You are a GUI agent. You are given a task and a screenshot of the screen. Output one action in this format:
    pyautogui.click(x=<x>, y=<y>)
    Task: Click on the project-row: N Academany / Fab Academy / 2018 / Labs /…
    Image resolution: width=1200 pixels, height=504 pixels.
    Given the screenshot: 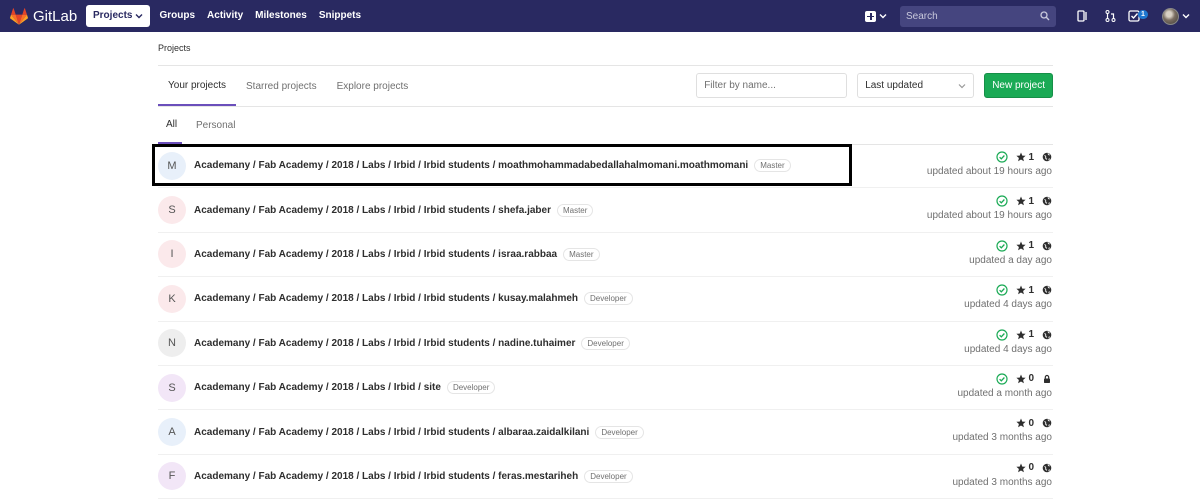 What is the action you would take?
    pyautogui.click(x=605, y=344)
    